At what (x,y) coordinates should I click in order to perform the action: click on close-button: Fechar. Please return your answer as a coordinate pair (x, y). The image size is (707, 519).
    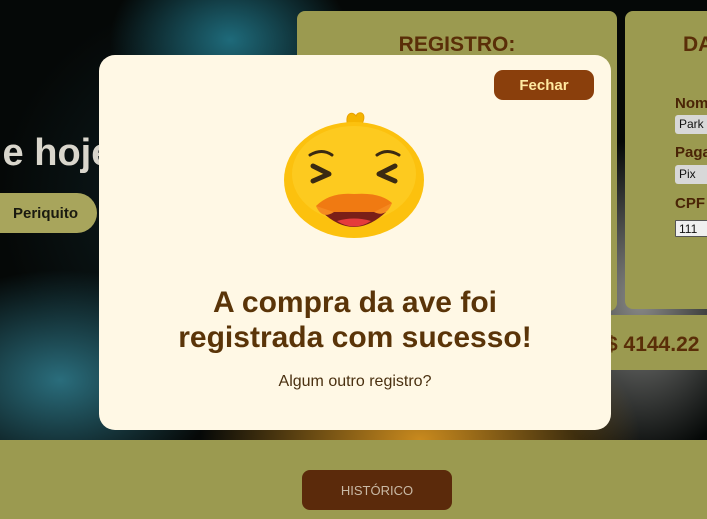
    Looking at the image, I should click on (544, 85).